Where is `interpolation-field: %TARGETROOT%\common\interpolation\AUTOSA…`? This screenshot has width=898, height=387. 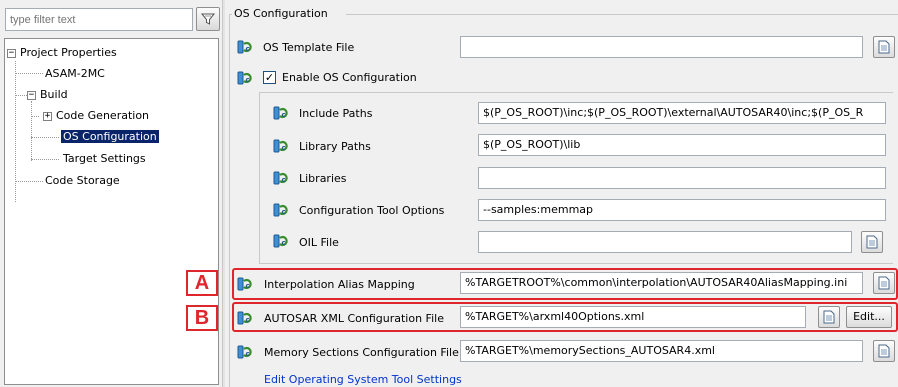 interpolation-field: %TARGETROOT%\common\interpolation\AUTOSA… is located at coordinates (661, 283).